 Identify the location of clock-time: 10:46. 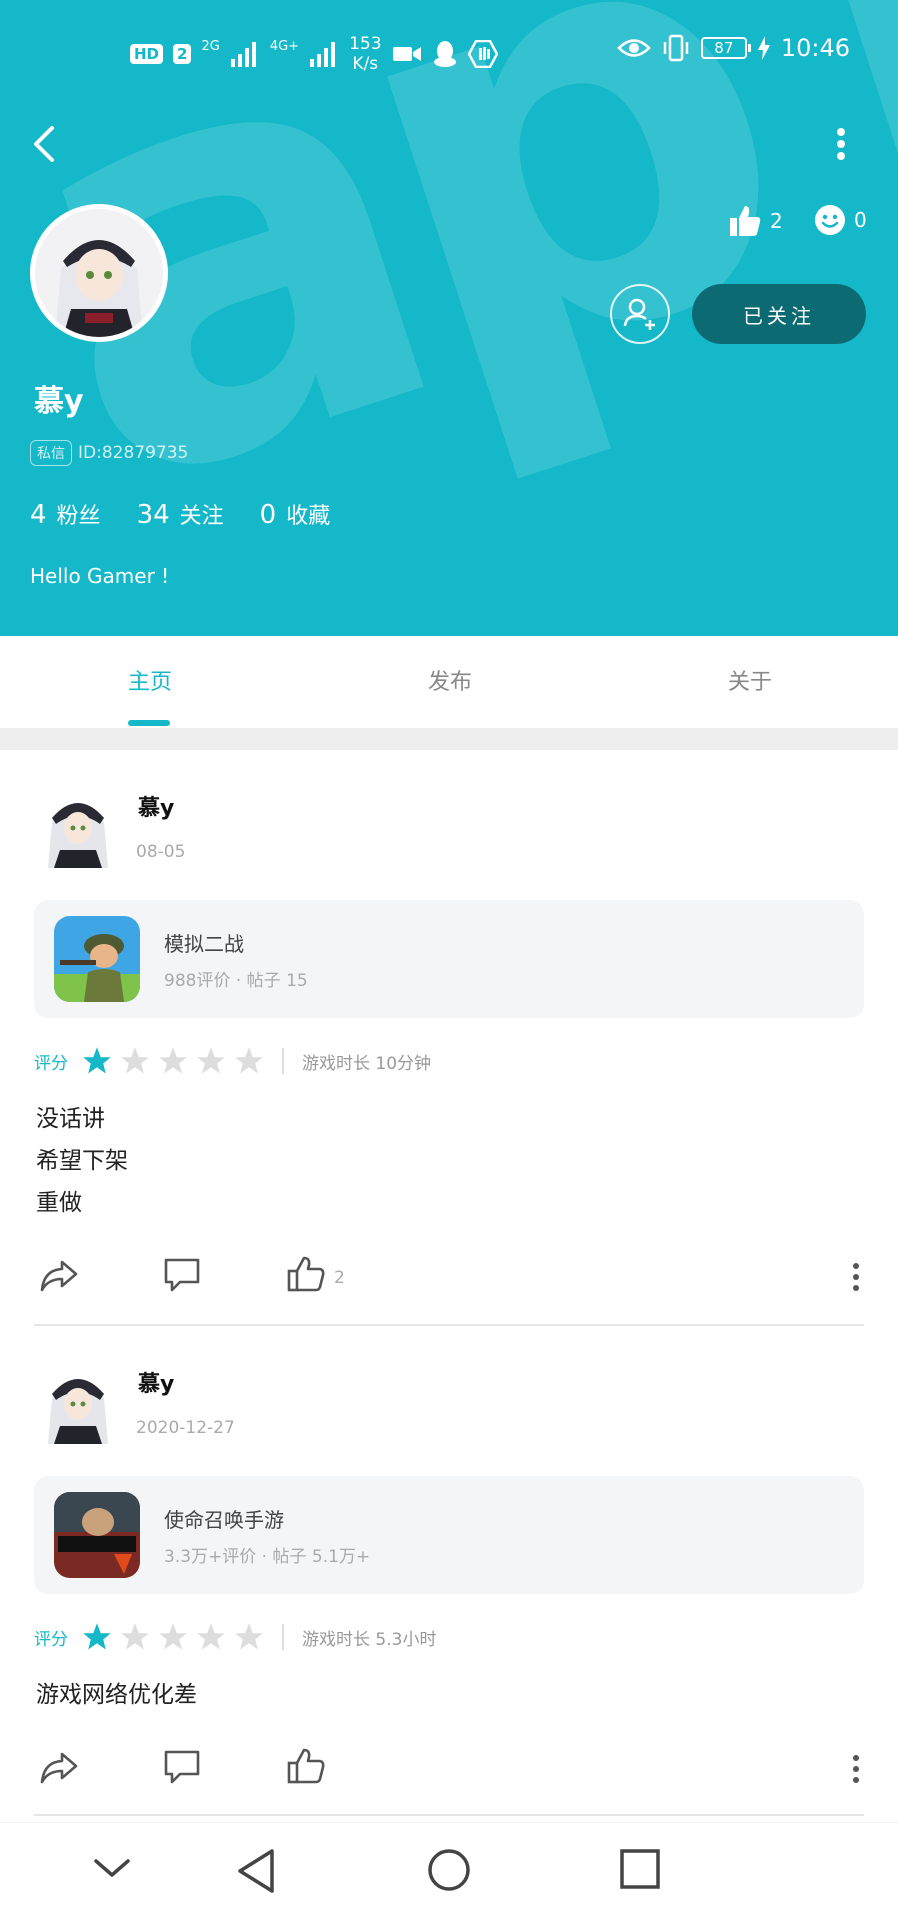
(815, 48).